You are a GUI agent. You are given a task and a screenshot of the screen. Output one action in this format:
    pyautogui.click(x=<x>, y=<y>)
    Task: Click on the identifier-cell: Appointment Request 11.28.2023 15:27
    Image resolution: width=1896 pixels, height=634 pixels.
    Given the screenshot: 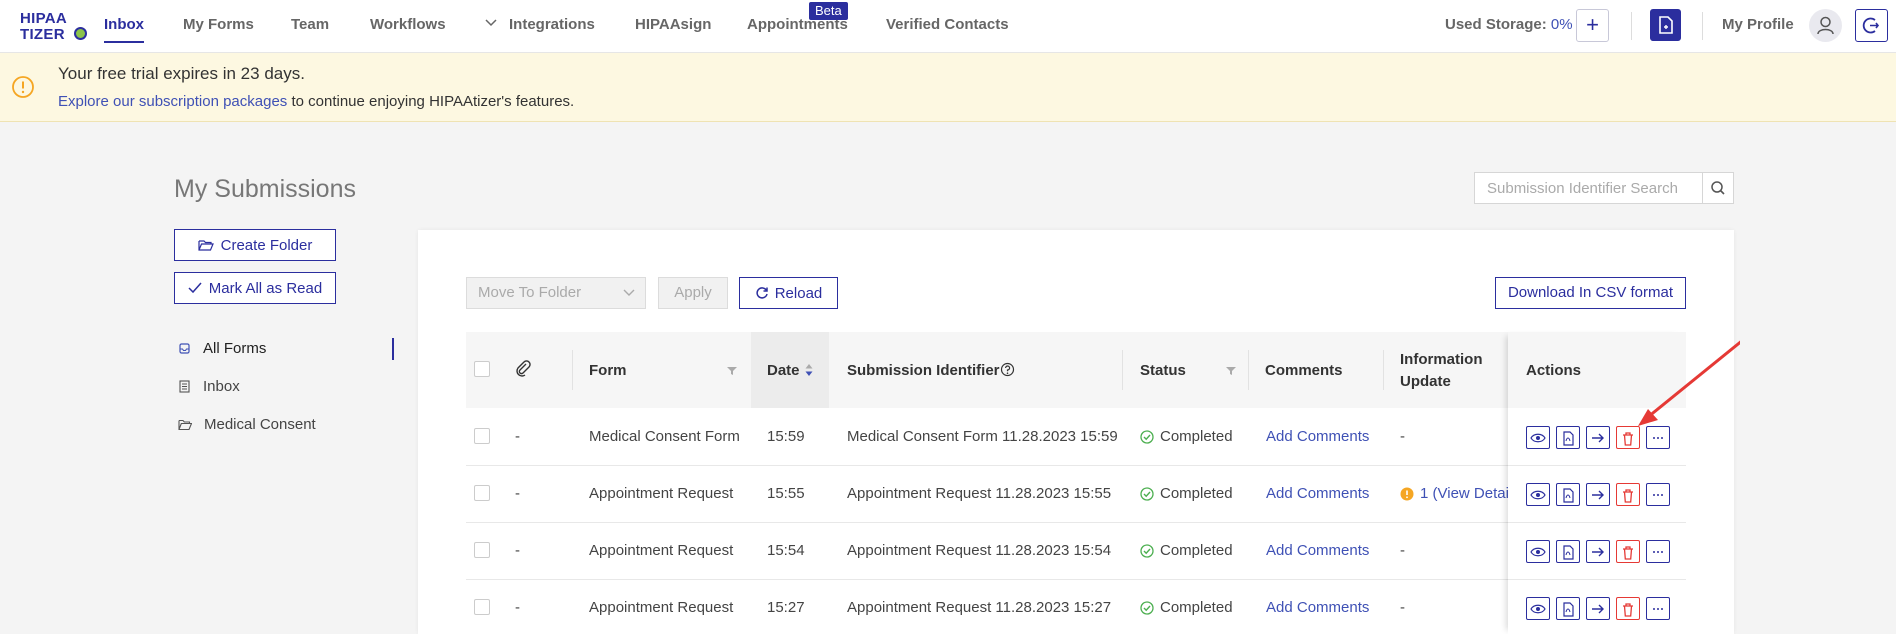 What is the action you would take?
    pyautogui.click(x=979, y=607)
    